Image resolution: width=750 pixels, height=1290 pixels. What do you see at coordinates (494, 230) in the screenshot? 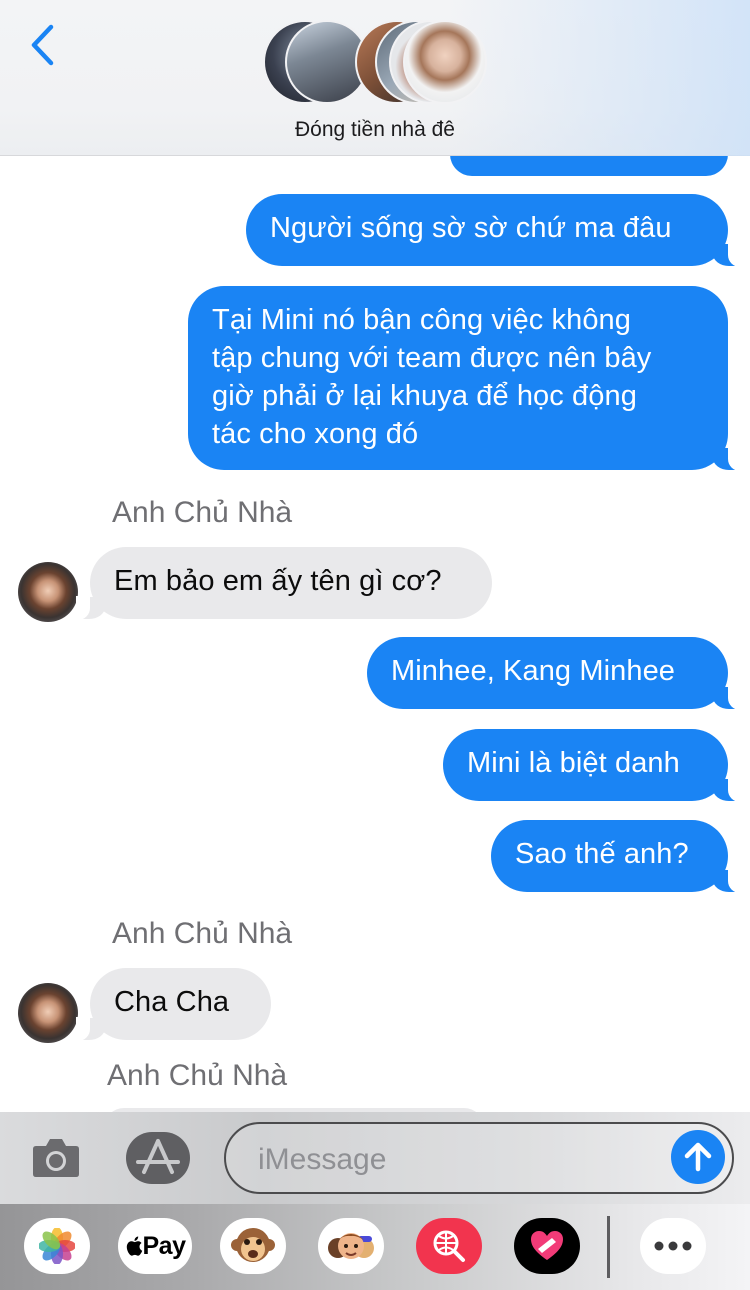
I see `message-bubble-outgoing: Người sống sờ sờ chứ ma đâu` at bounding box center [494, 230].